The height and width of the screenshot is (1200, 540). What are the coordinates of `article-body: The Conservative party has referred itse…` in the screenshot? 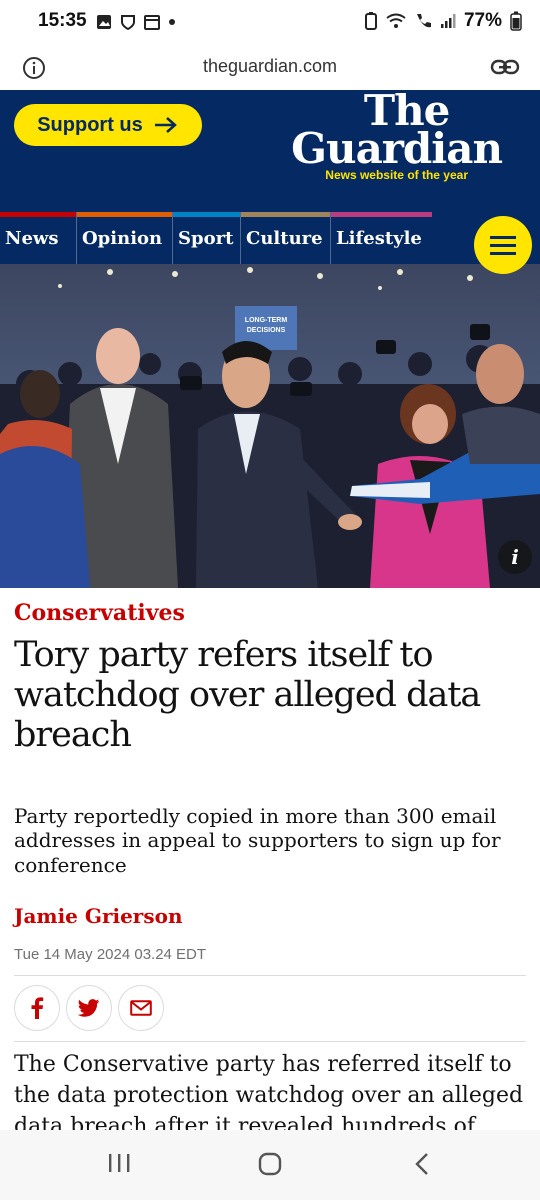 It's located at (269, 1091).